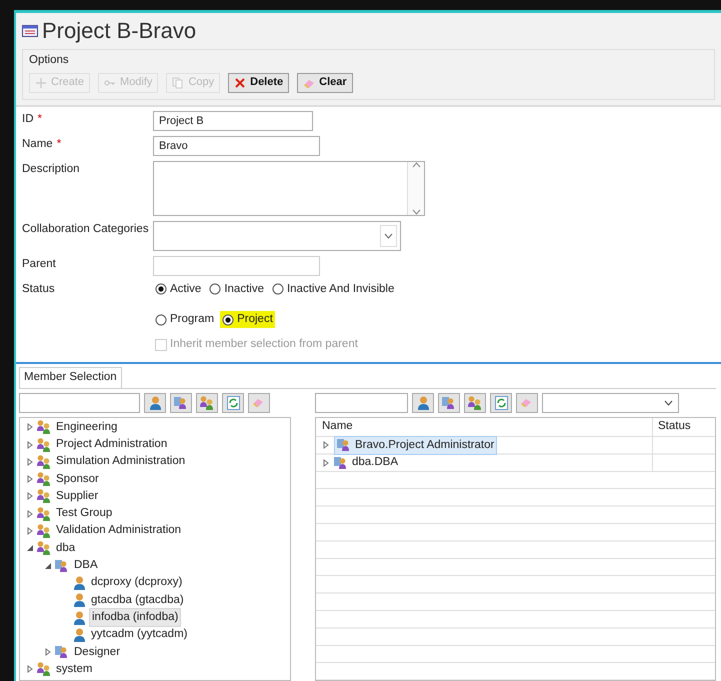 The height and width of the screenshot is (681, 721). What do you see at coordinates (70, 377) in the screenshot?
I see `member-selection-tab: Member Selection` at bounding box center [70, 377].